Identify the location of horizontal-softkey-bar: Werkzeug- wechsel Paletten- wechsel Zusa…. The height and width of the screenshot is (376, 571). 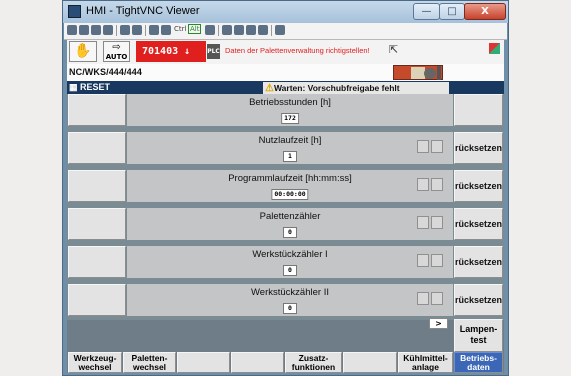
(285, 362).